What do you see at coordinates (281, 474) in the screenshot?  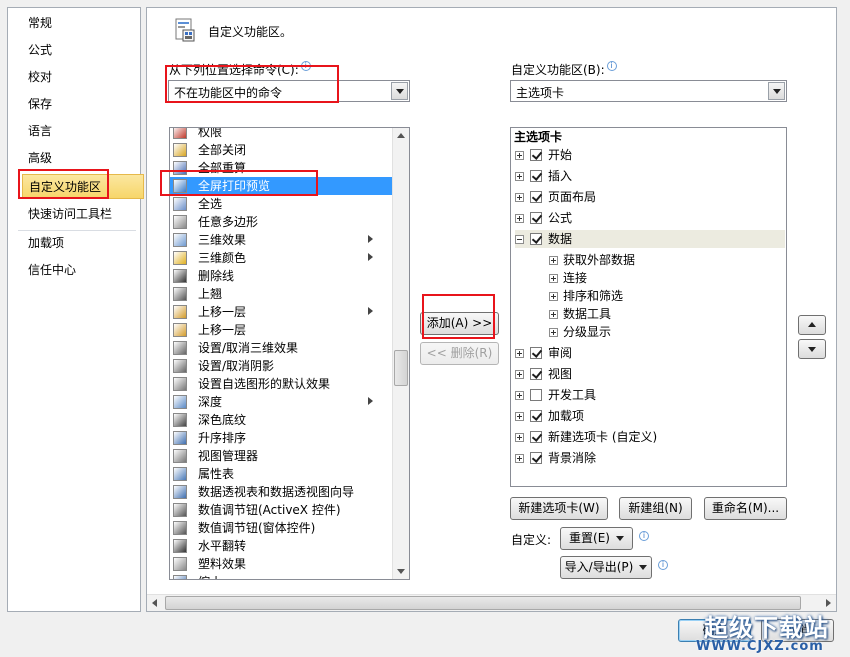 I see `command-item: 属性表` at bounding box center [281, 474].